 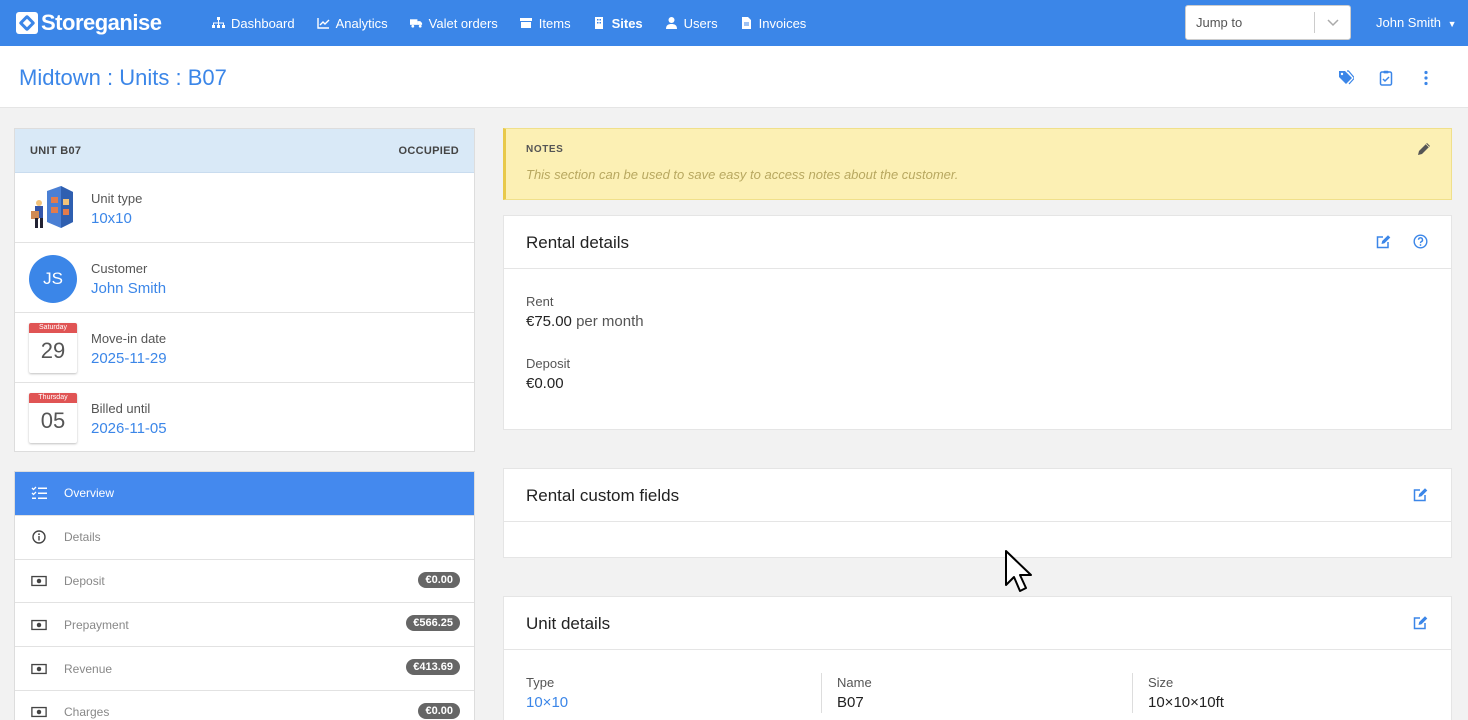 I want to click on chevron-down-icon, so click(x=1332, y=22).